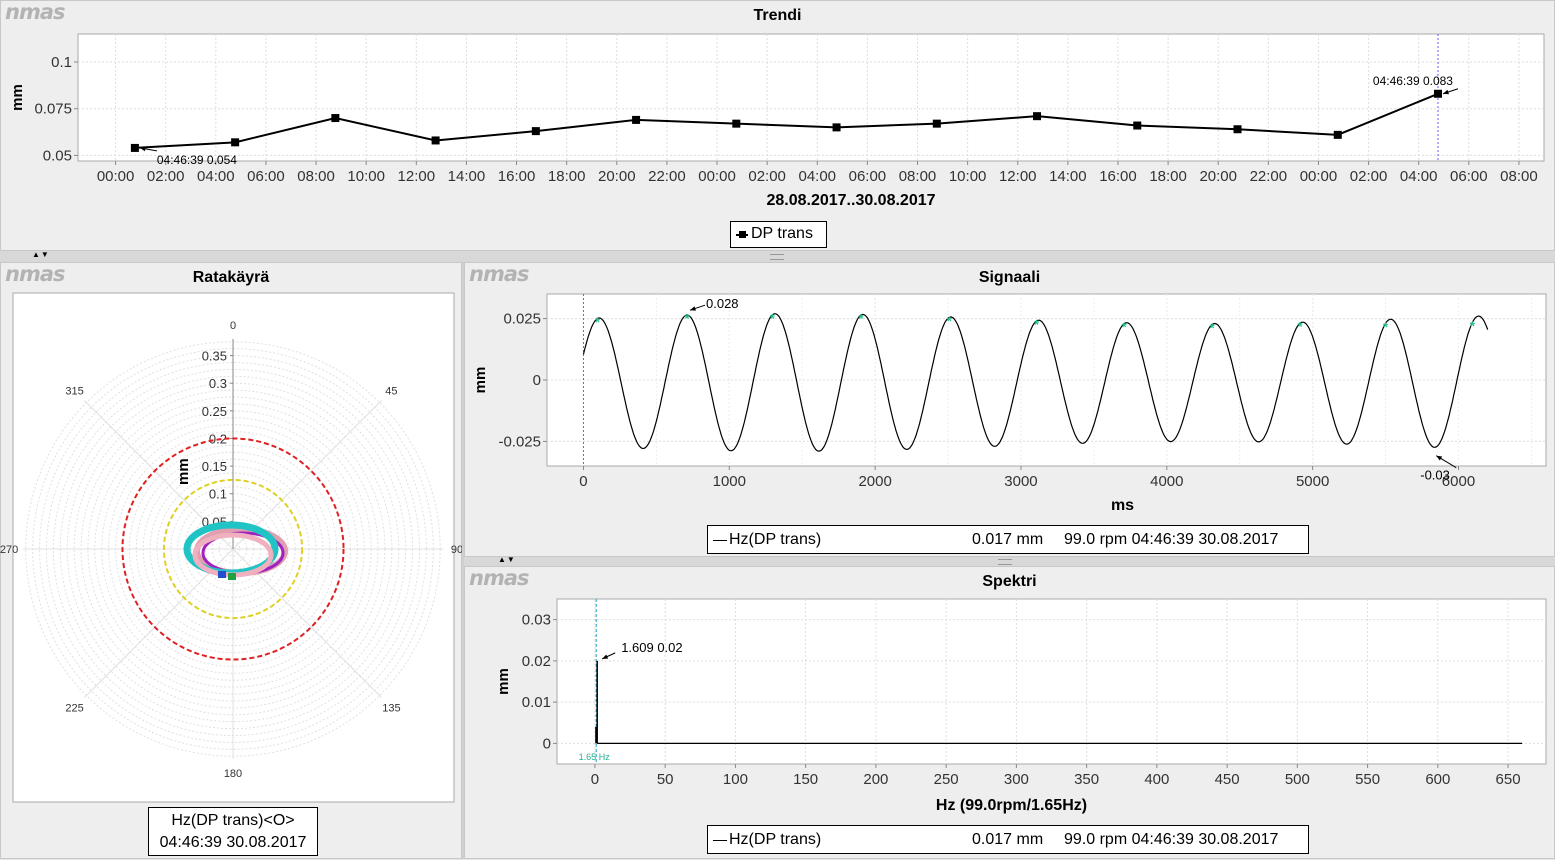  Describe the element at coordinates (775, 839) in the screenshot. I see `spectrum-legend-name: Hz(DP trans)` at that location.